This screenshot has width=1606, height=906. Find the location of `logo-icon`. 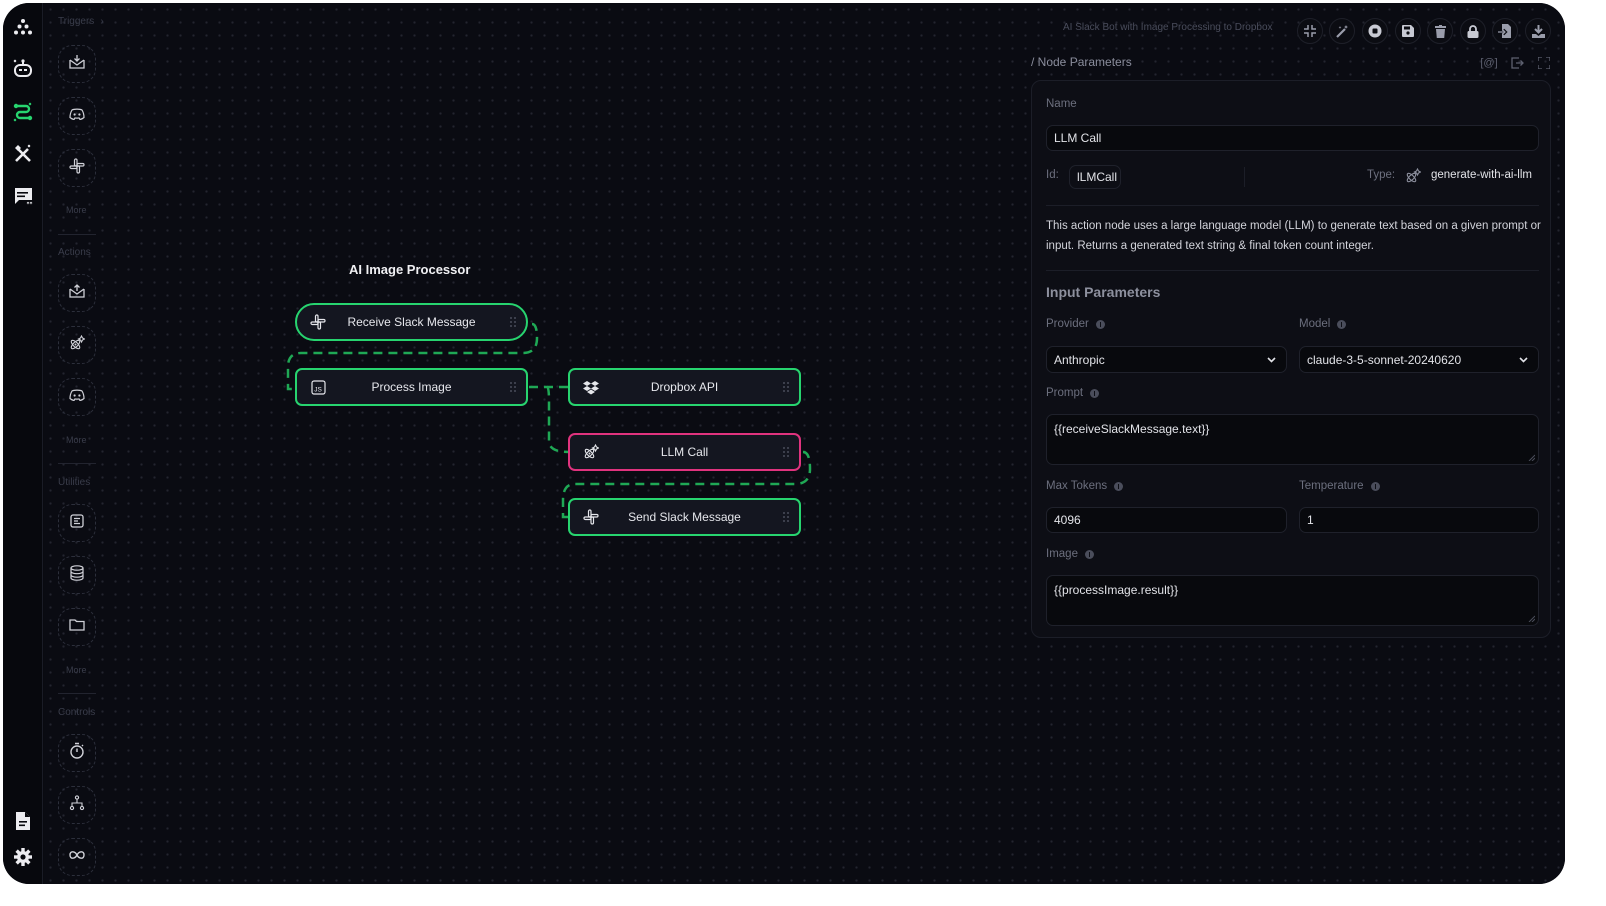

logo-icon is located at coordinates (23, 27).